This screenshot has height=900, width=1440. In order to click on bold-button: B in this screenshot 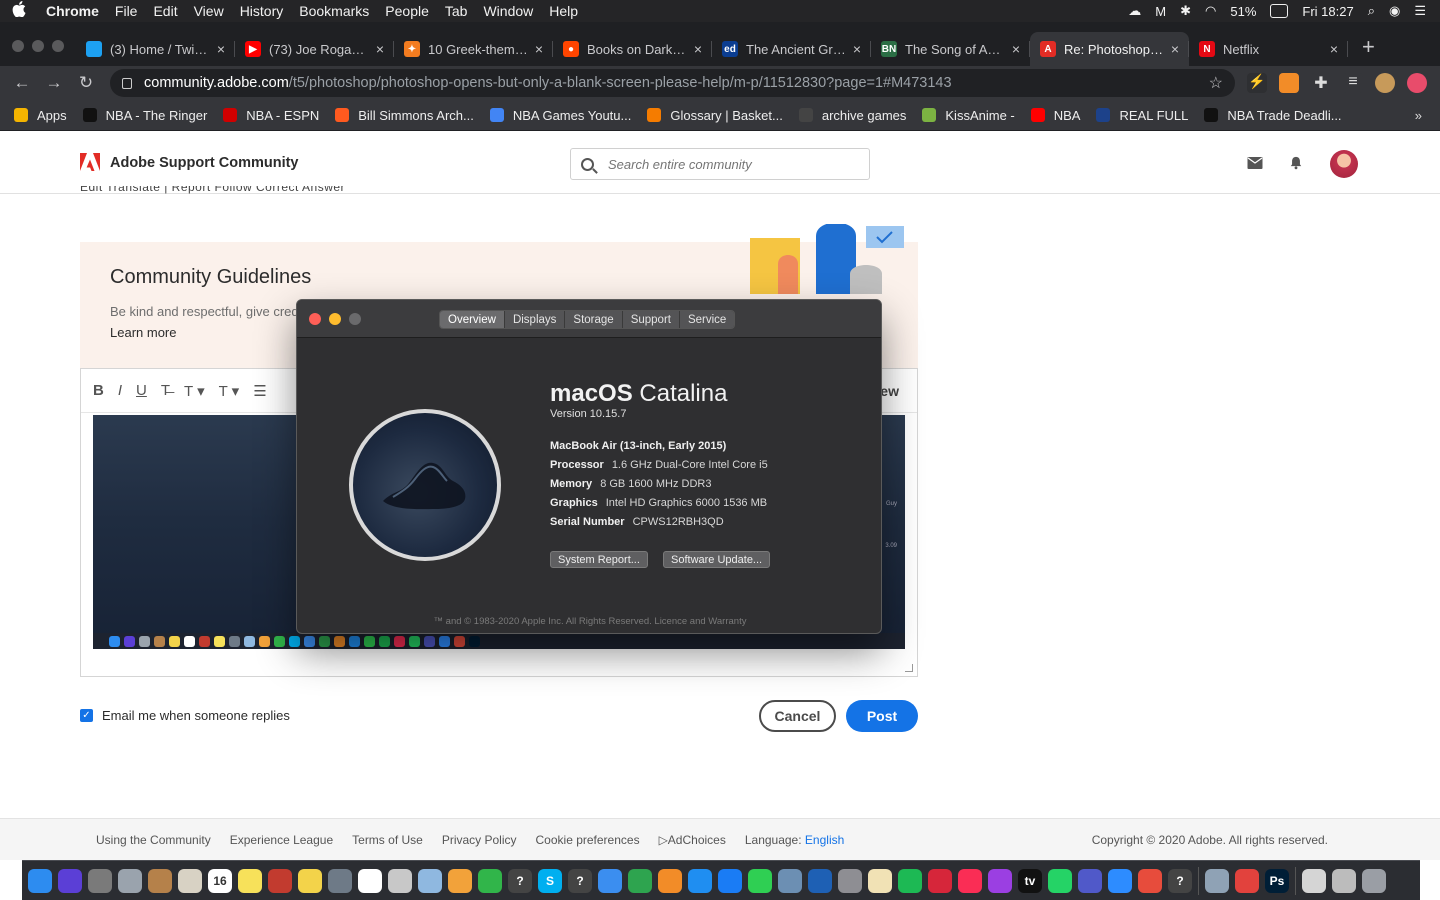, I will do `click(98, 390)`.